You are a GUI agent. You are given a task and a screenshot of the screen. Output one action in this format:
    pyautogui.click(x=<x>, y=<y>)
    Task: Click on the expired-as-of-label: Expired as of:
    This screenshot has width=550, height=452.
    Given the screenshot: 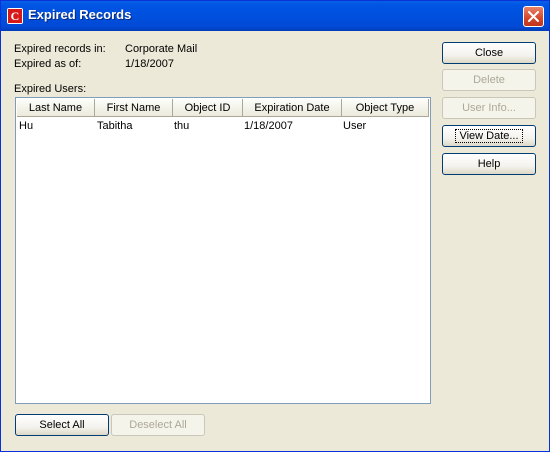 What is the action you would take?
    pyautogui.click(x=48, y=64)
    